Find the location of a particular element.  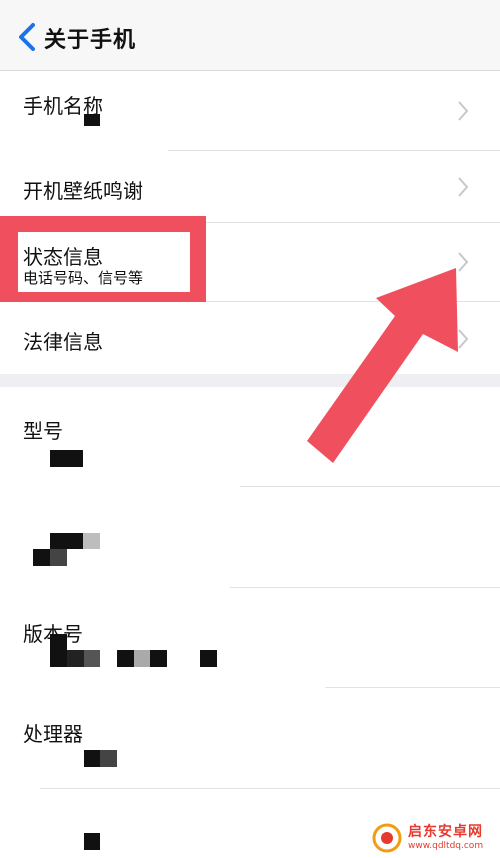

back-button is located at coordinates (27, 37).